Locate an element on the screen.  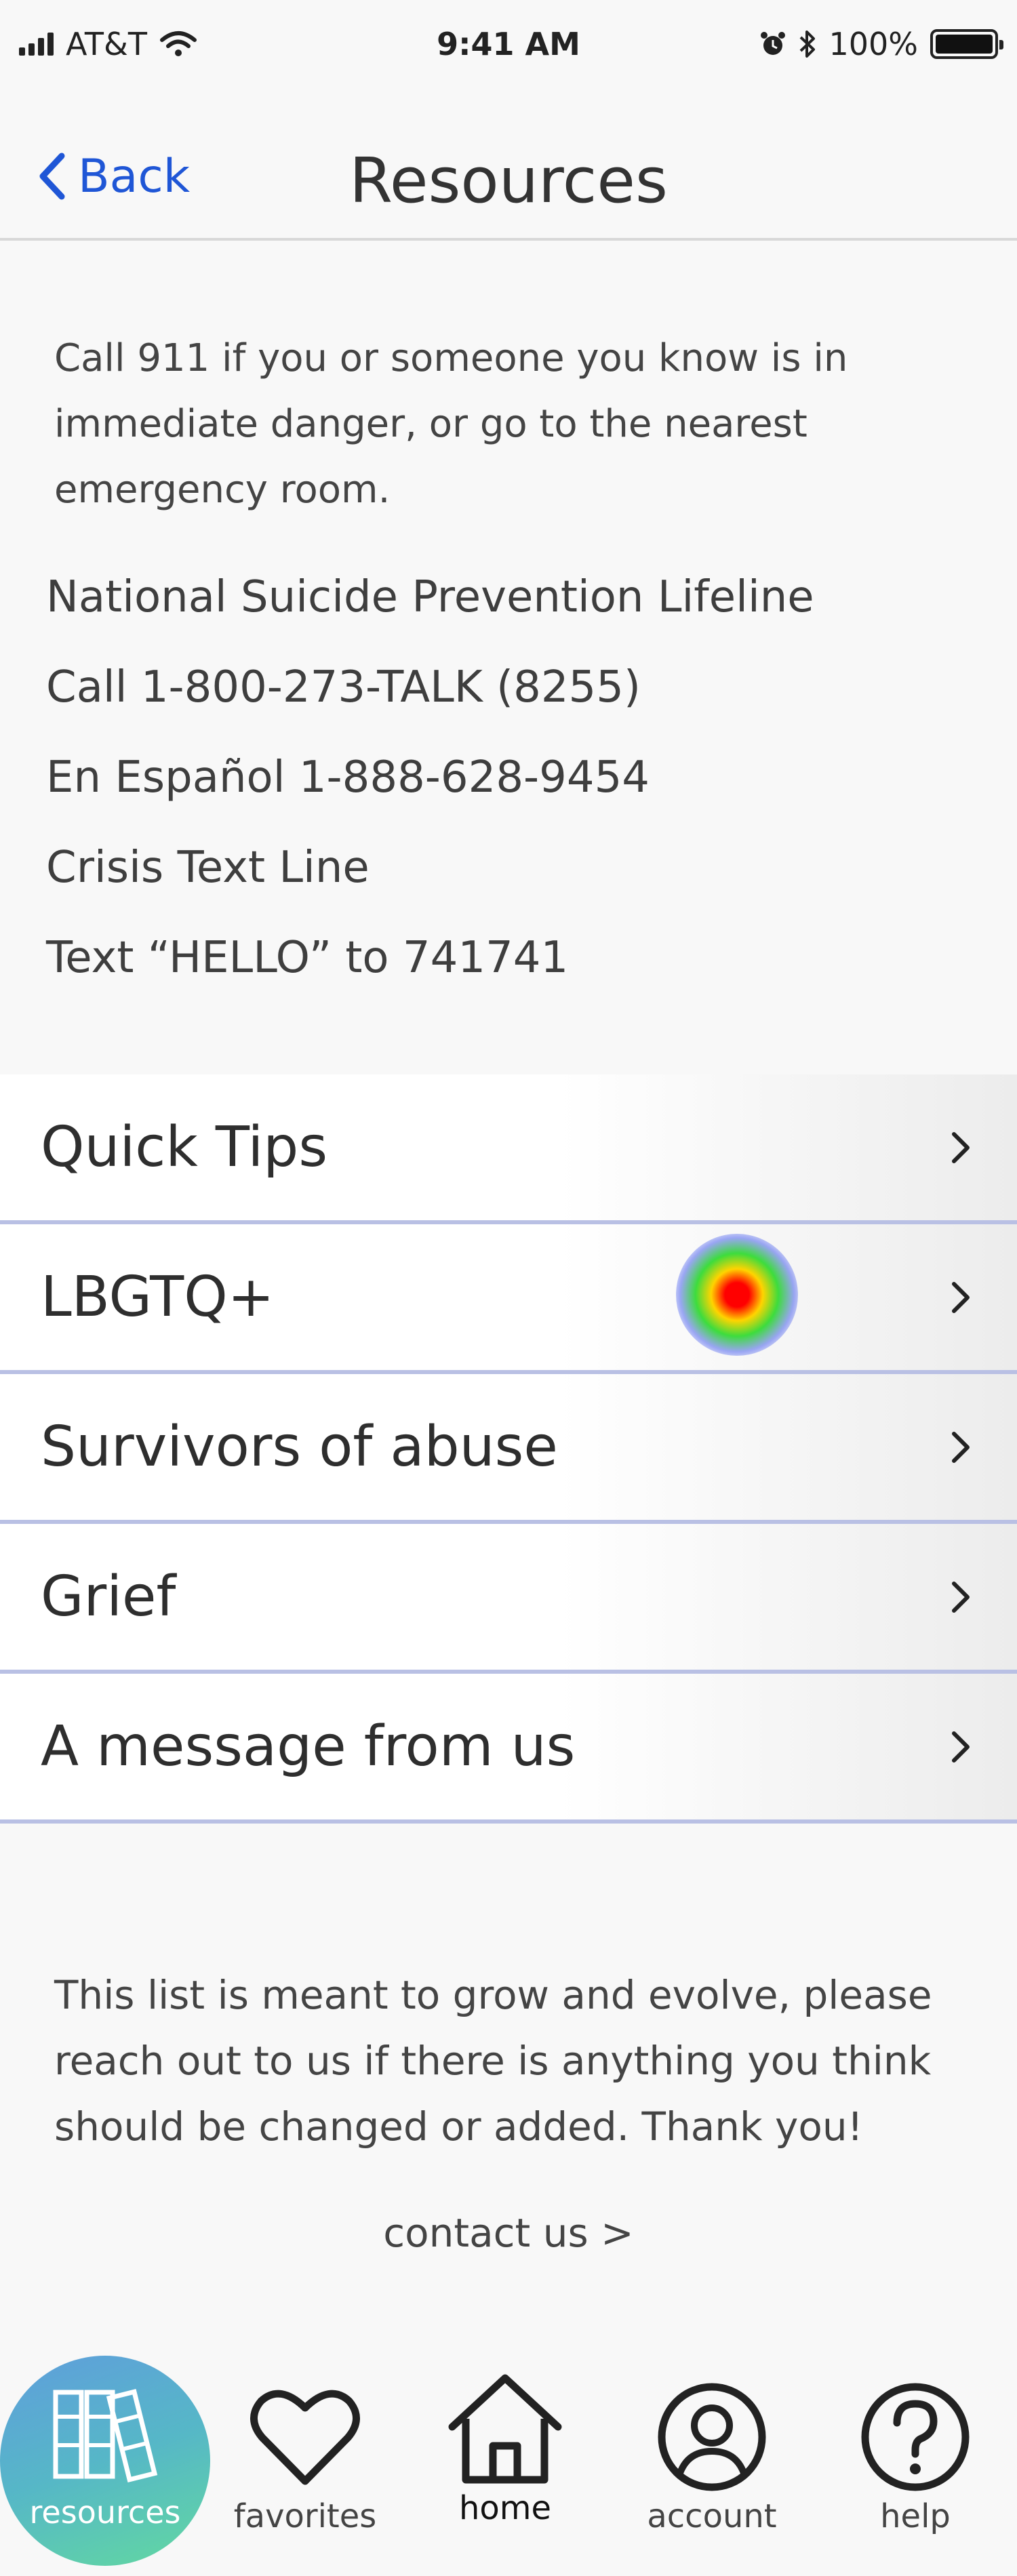
home-icon is located at coordinates (505, 2429).